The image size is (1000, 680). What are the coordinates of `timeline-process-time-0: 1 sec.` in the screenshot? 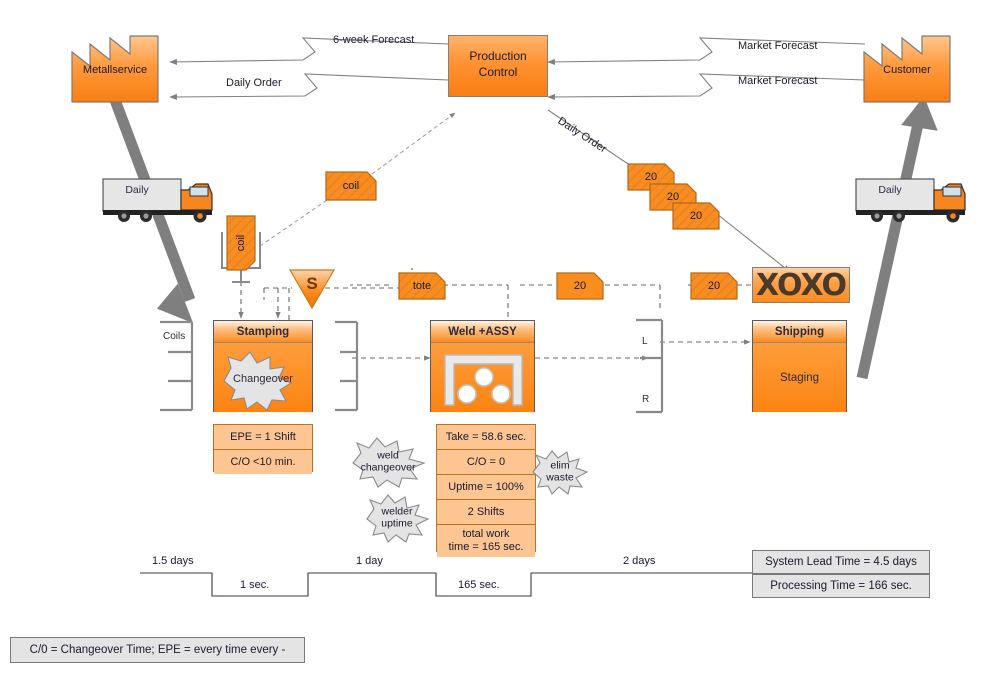 It's located at (255, 585).